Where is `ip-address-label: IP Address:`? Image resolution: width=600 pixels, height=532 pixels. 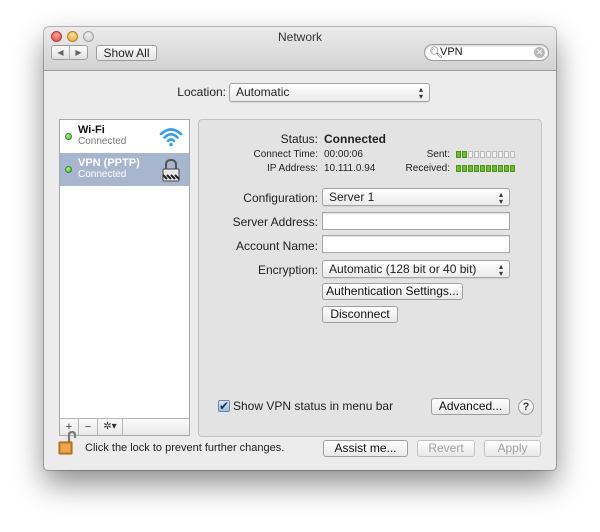 ip-address-label: IP Address: is located at coordinates (292, 168).